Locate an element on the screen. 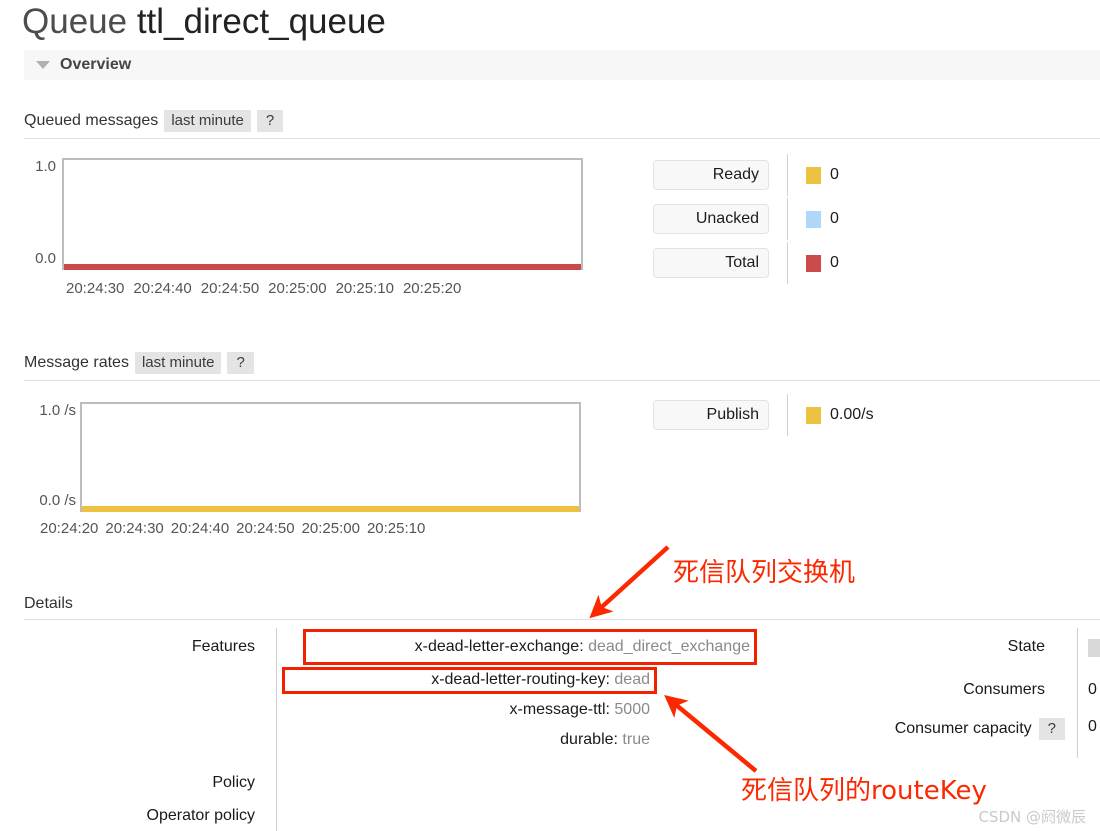 This screenshot has width=1100, height=831. legend-button-publish: Publish is located at coordinates (711, 415).